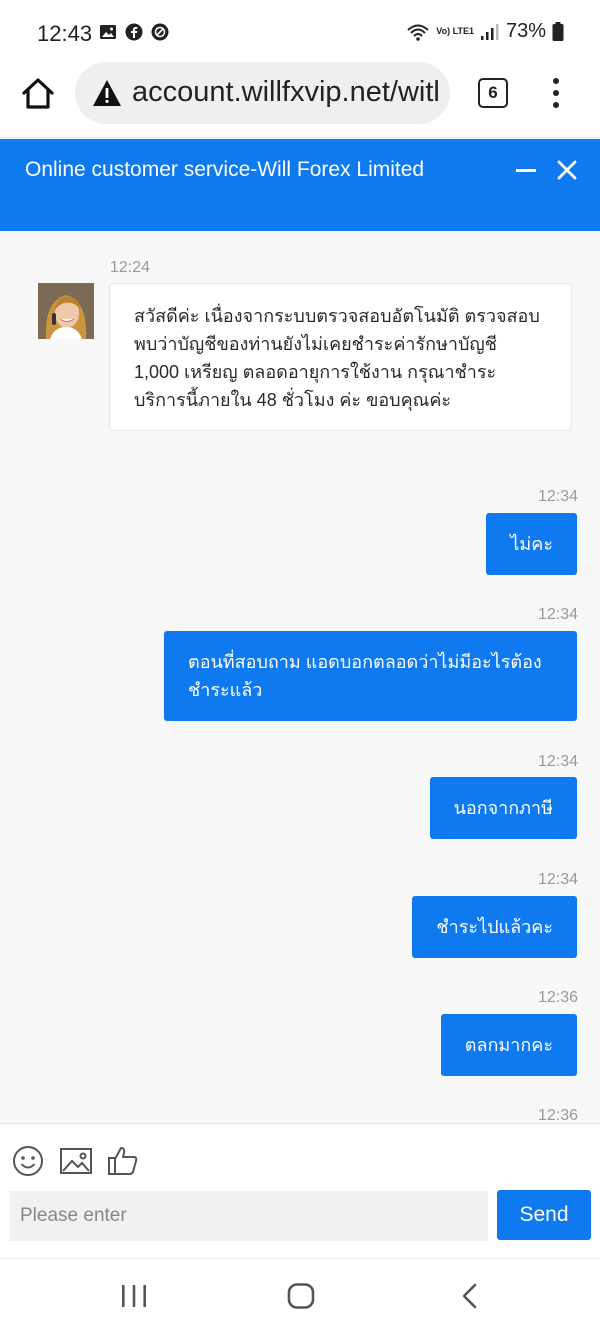  I want to click on browser-menu-button, so click(556, 93).